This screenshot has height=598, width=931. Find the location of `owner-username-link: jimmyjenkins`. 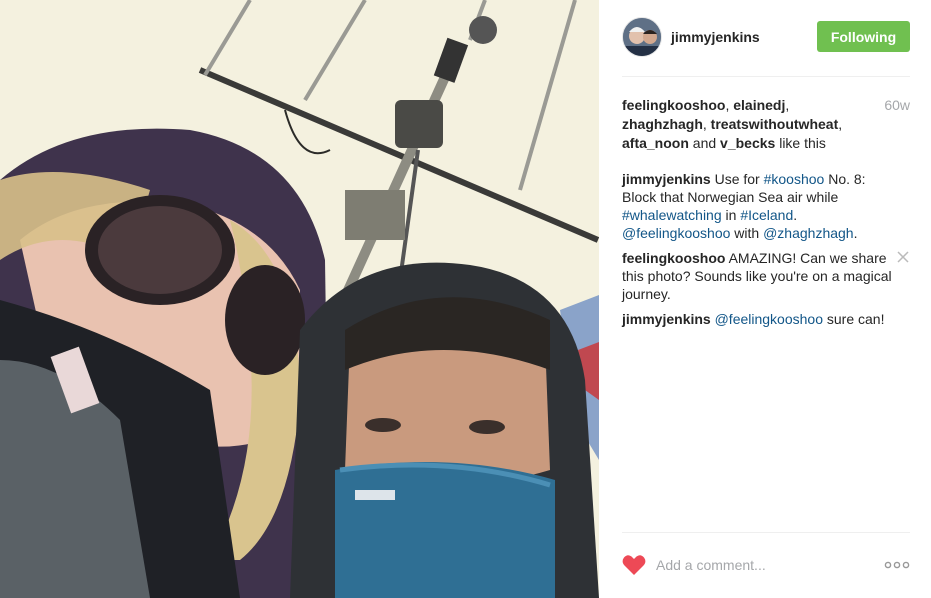

owner-username-link: jimmyjenkins is located at coordinates (715, 37).